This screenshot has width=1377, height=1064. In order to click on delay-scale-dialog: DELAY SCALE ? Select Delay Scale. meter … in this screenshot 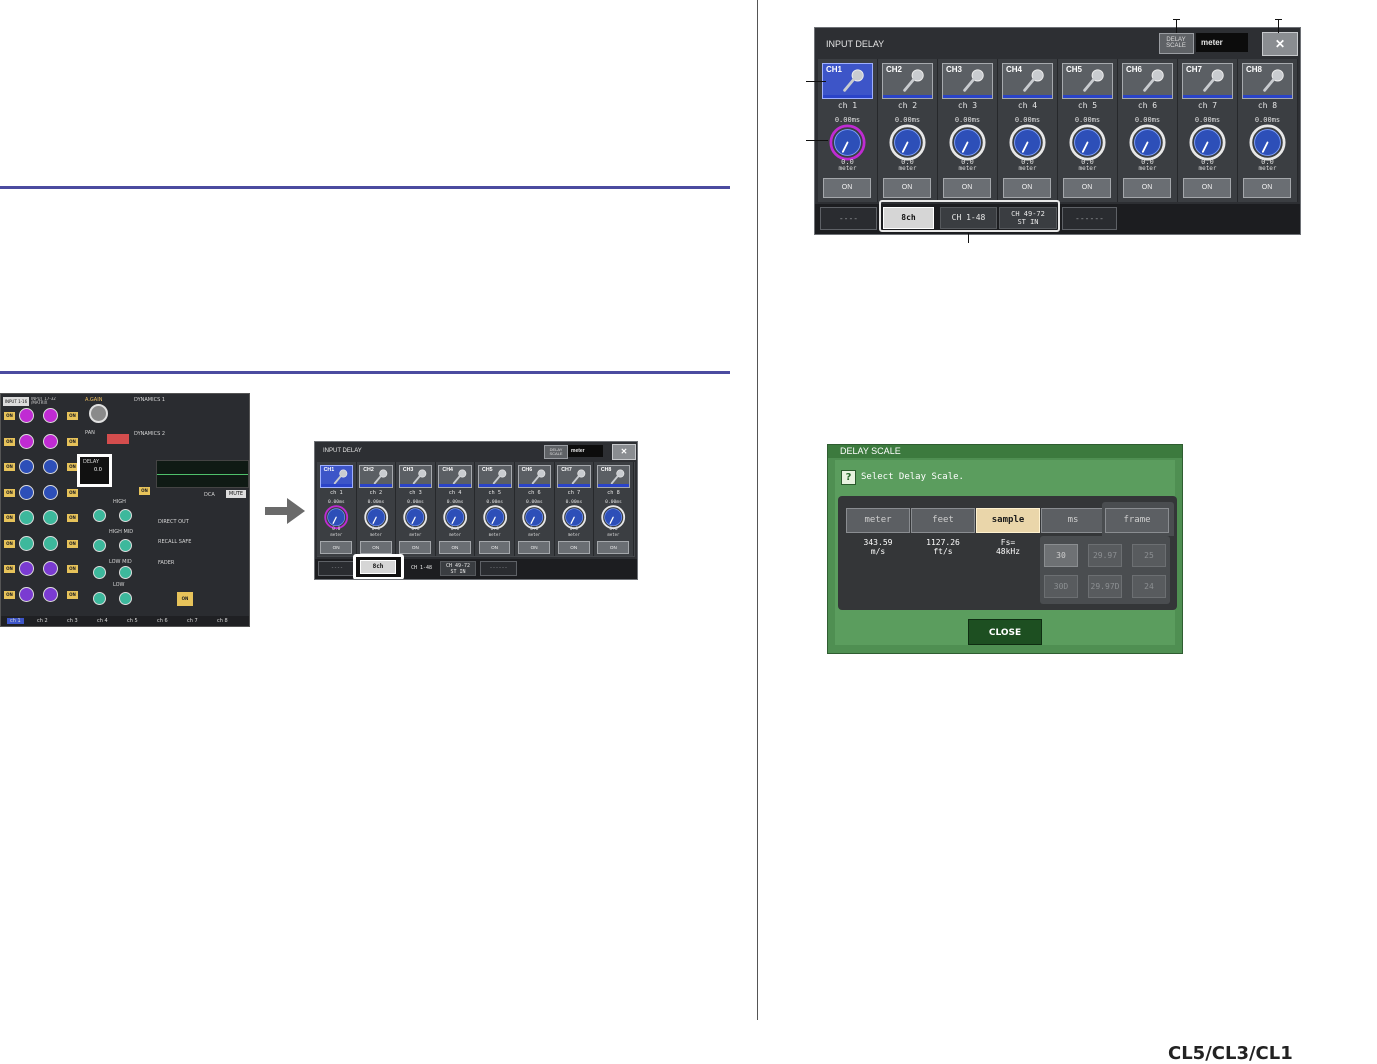, I will do `click(1005, 549)`.